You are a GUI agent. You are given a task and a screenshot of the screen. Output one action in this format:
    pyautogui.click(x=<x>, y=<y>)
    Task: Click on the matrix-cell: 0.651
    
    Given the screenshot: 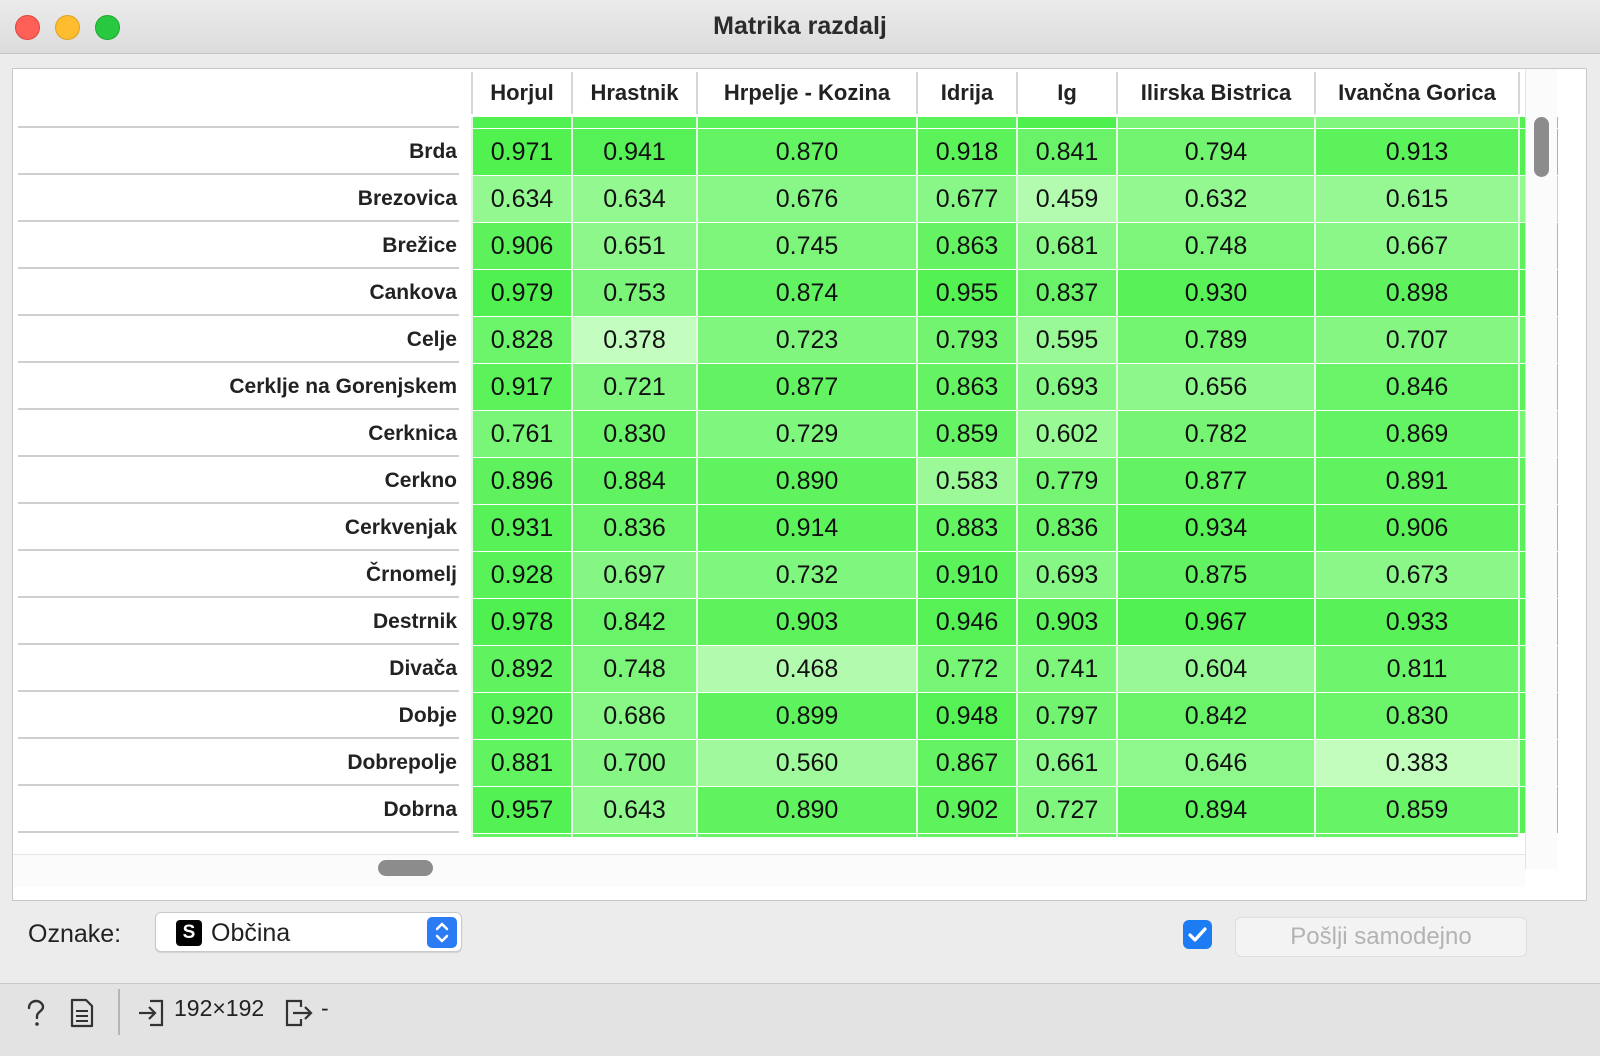 What is the action you would take?
    pyautogui.click(x=633, y=246)
    